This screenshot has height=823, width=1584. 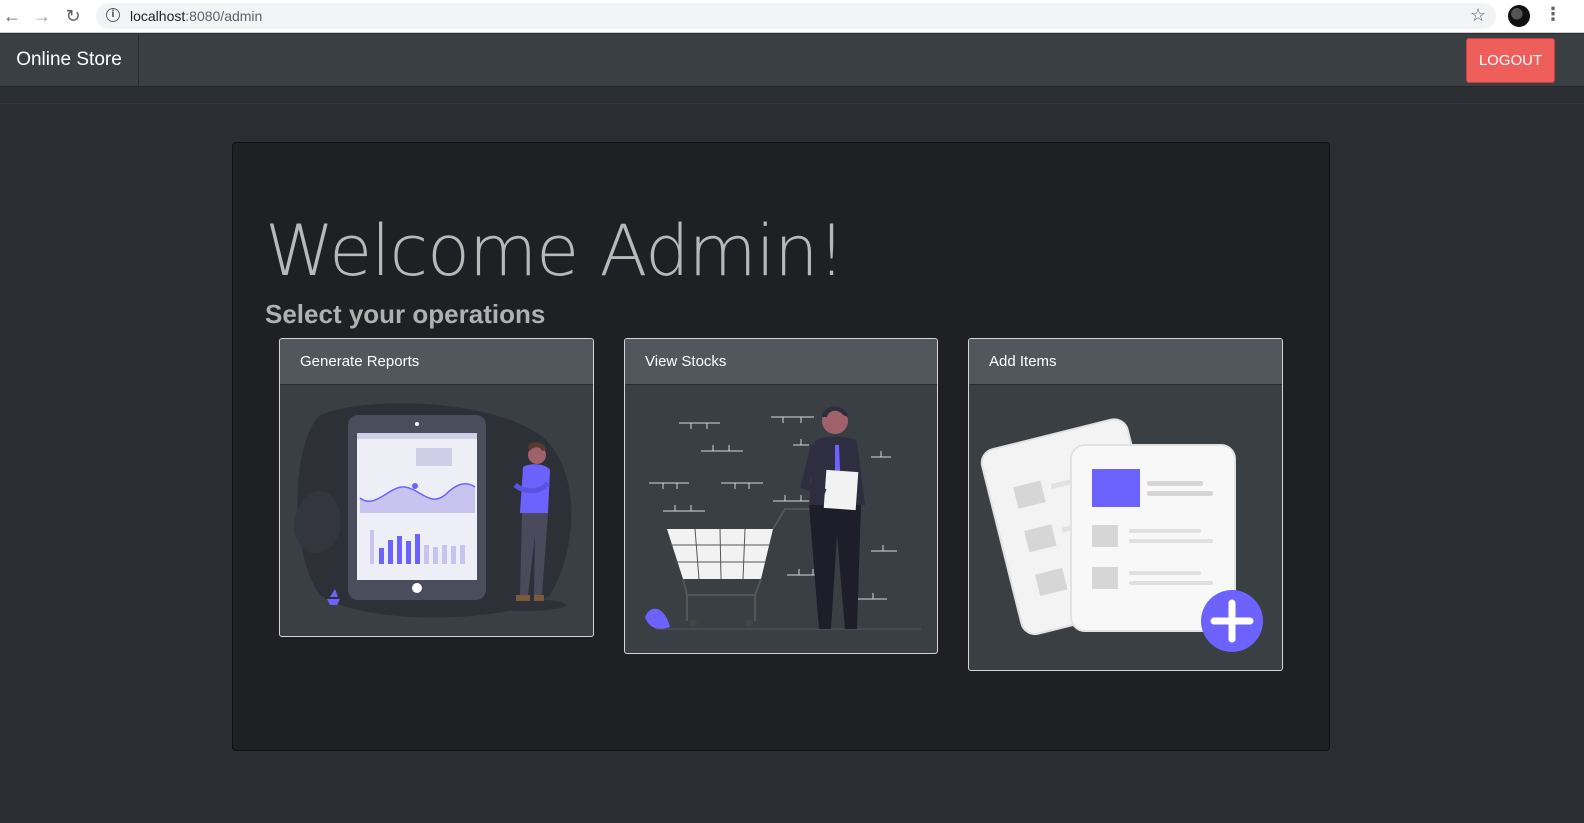 I want to click on navbar-underline, so click(x=792, y=95).